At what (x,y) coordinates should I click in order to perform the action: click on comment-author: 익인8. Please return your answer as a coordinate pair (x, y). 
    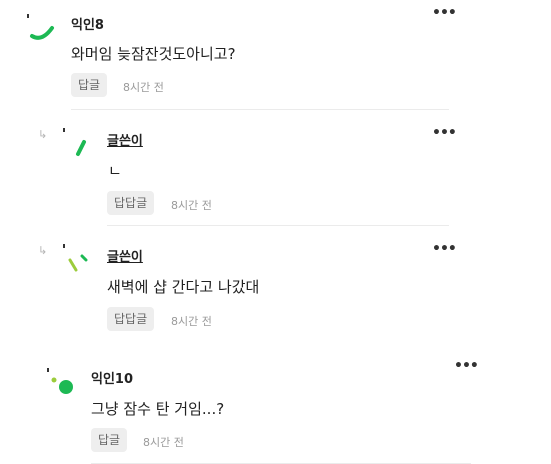
    Looking at the image, I should click on (87, 23).